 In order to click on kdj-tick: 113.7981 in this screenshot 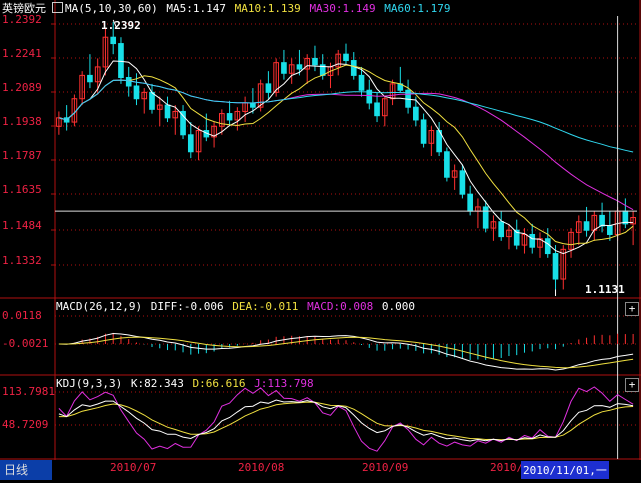, I will do `click(28, 391)`.